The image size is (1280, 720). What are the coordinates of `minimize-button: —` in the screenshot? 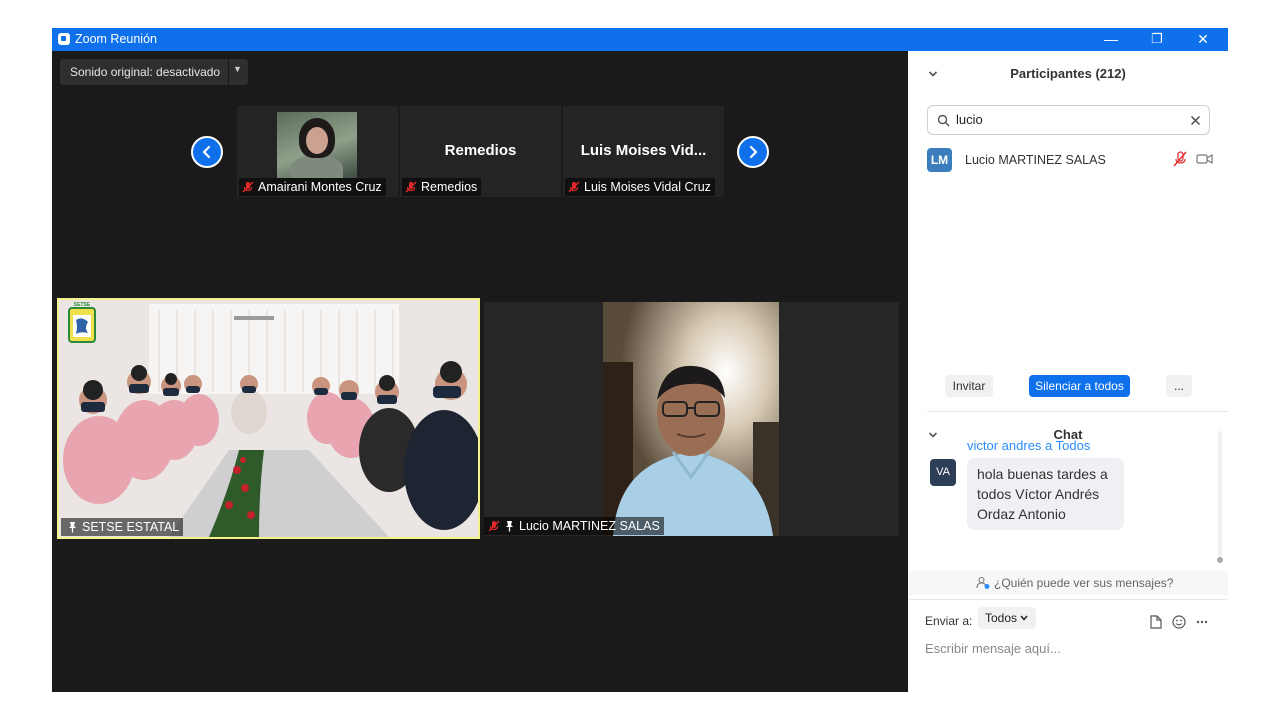 It's located at (1111, 39).